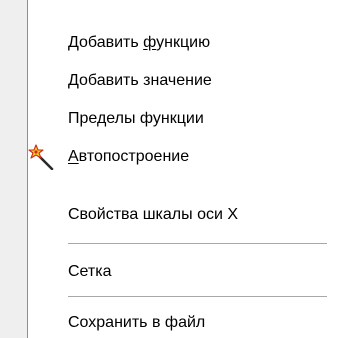 This screenshot has height=338, width=344. What do you see at coordinates (129, 156) in the screenshot?
I see `menu-item-label: Автопостроение` at bounding box center [129, 156].